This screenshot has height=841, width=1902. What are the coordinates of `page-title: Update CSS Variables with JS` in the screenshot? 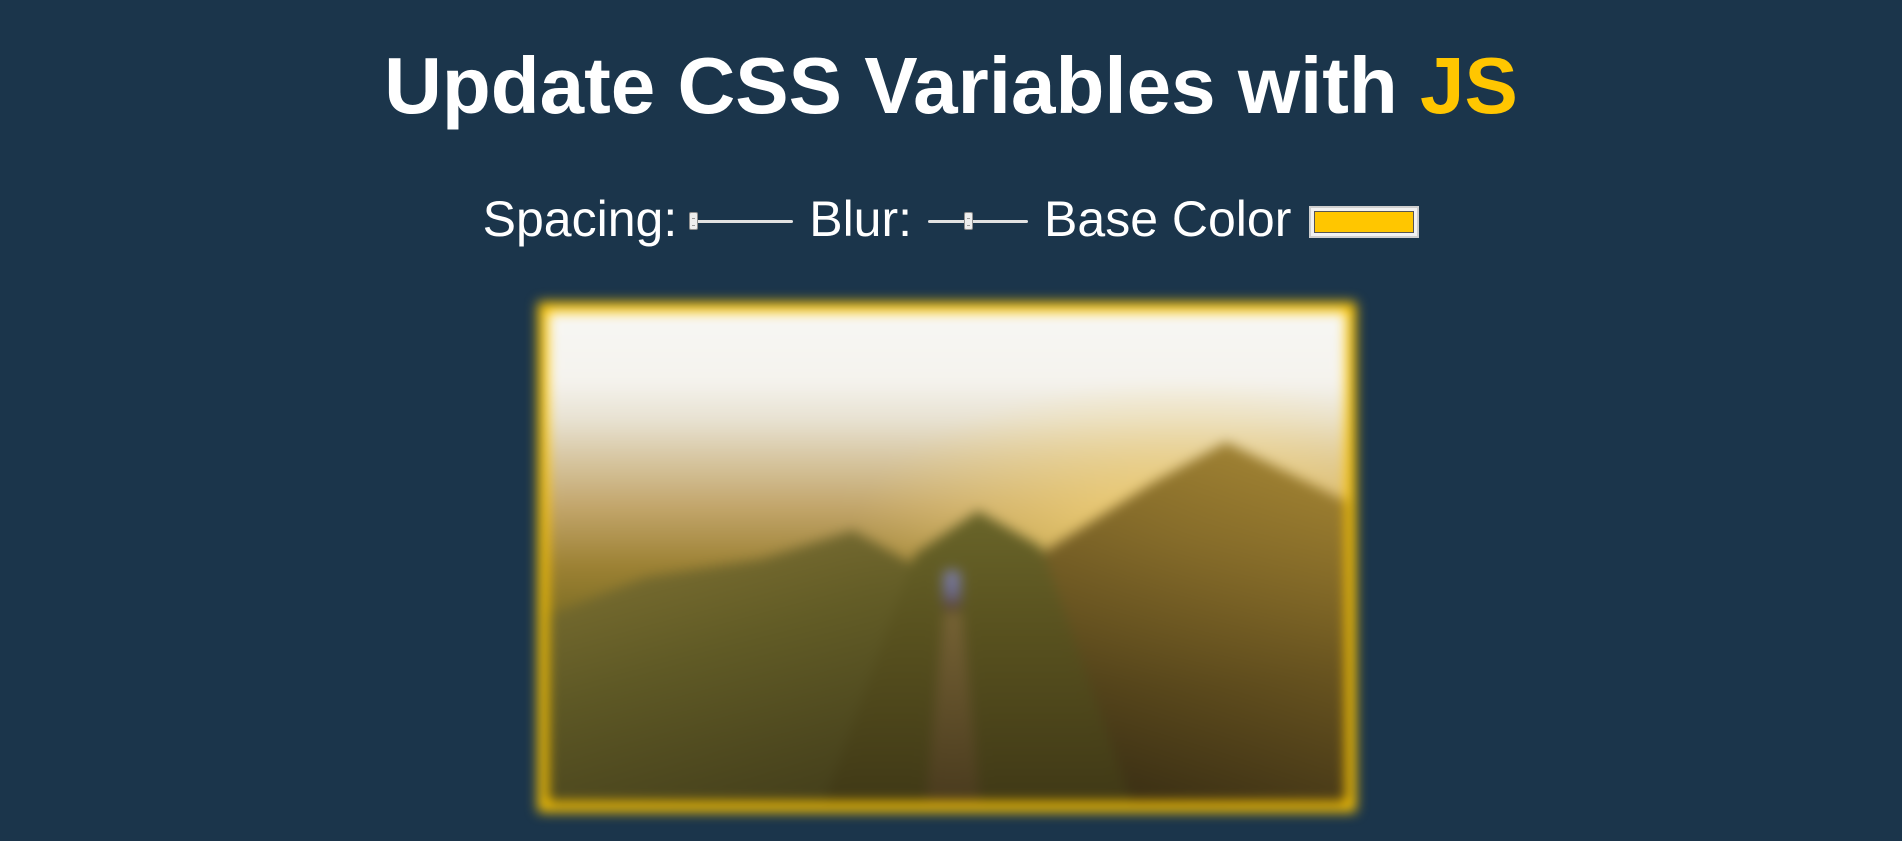 It's located at (951, 86).